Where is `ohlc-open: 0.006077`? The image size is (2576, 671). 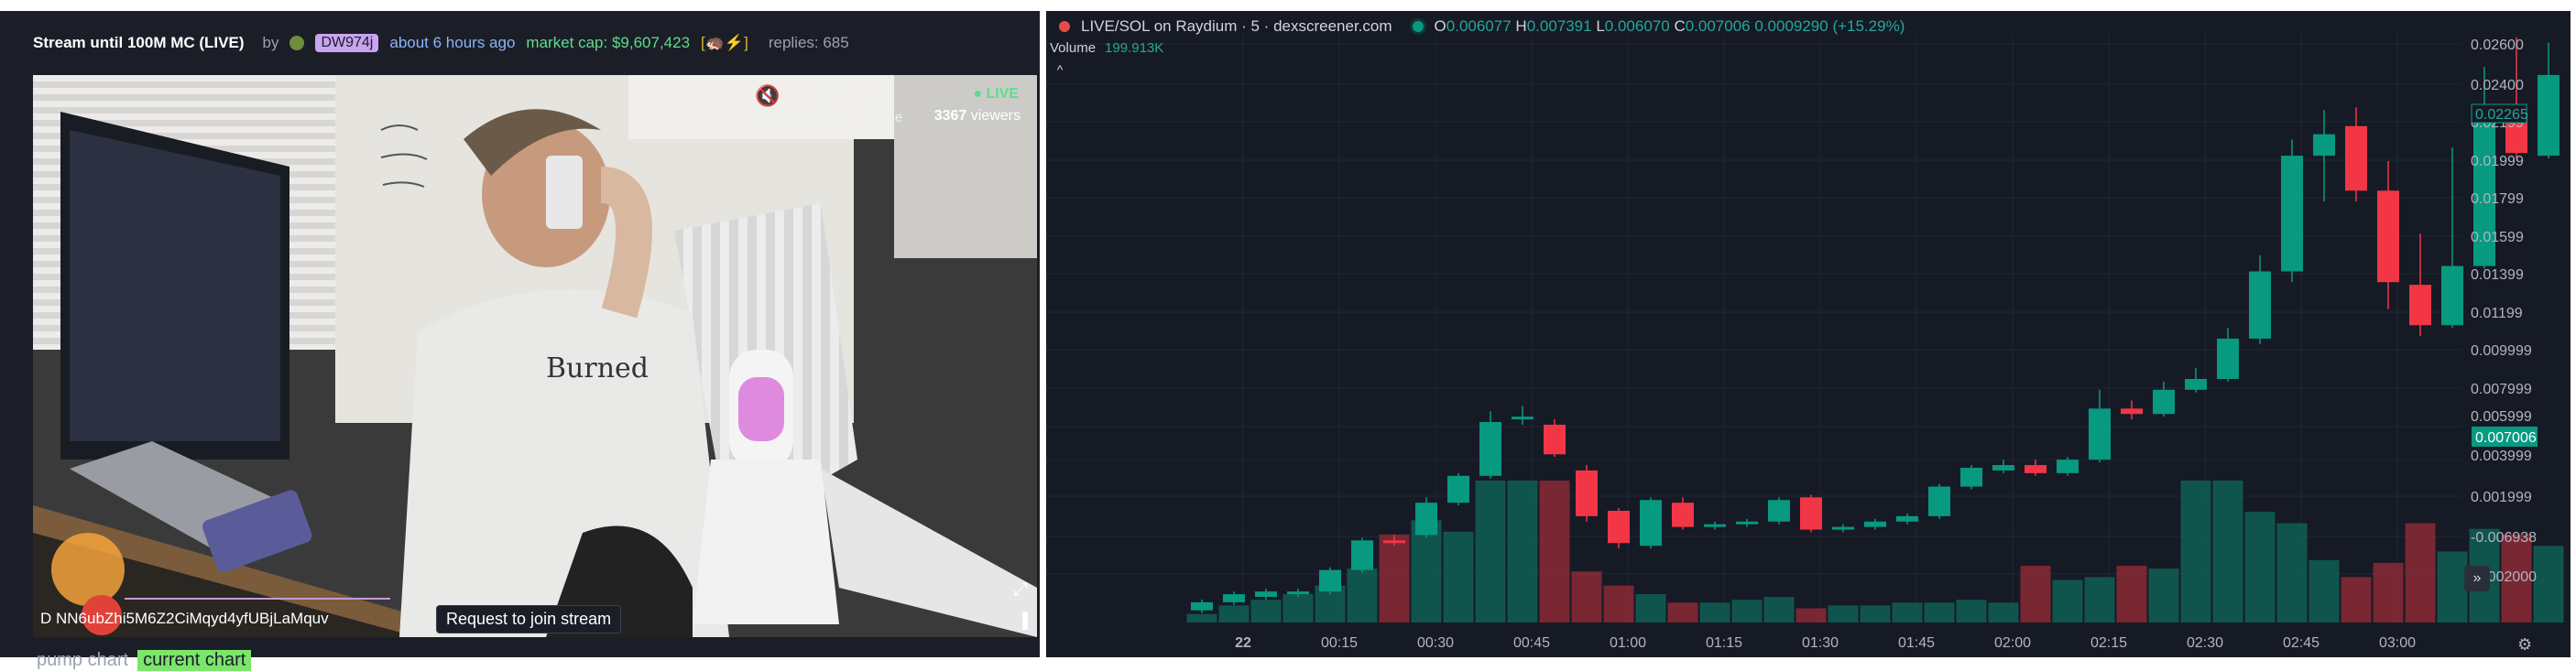 ohlc-open: 0.006077 is located at coordinates (1479, 26).